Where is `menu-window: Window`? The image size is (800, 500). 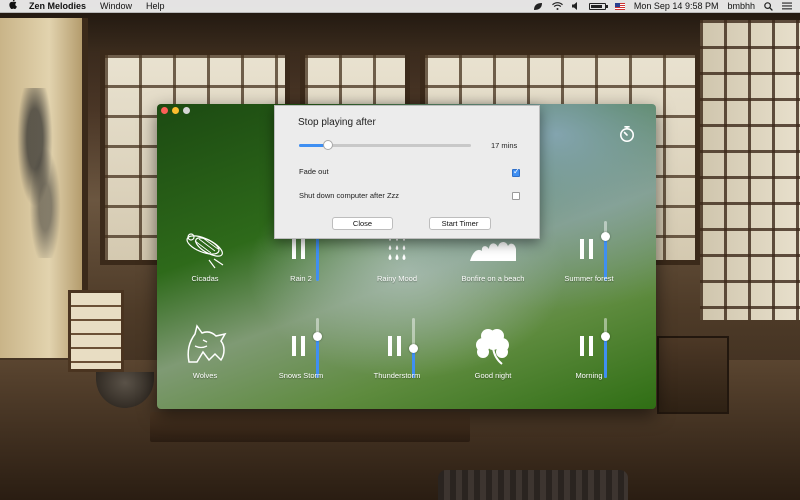
menu-window: Window is located at coordinates (116, 6).